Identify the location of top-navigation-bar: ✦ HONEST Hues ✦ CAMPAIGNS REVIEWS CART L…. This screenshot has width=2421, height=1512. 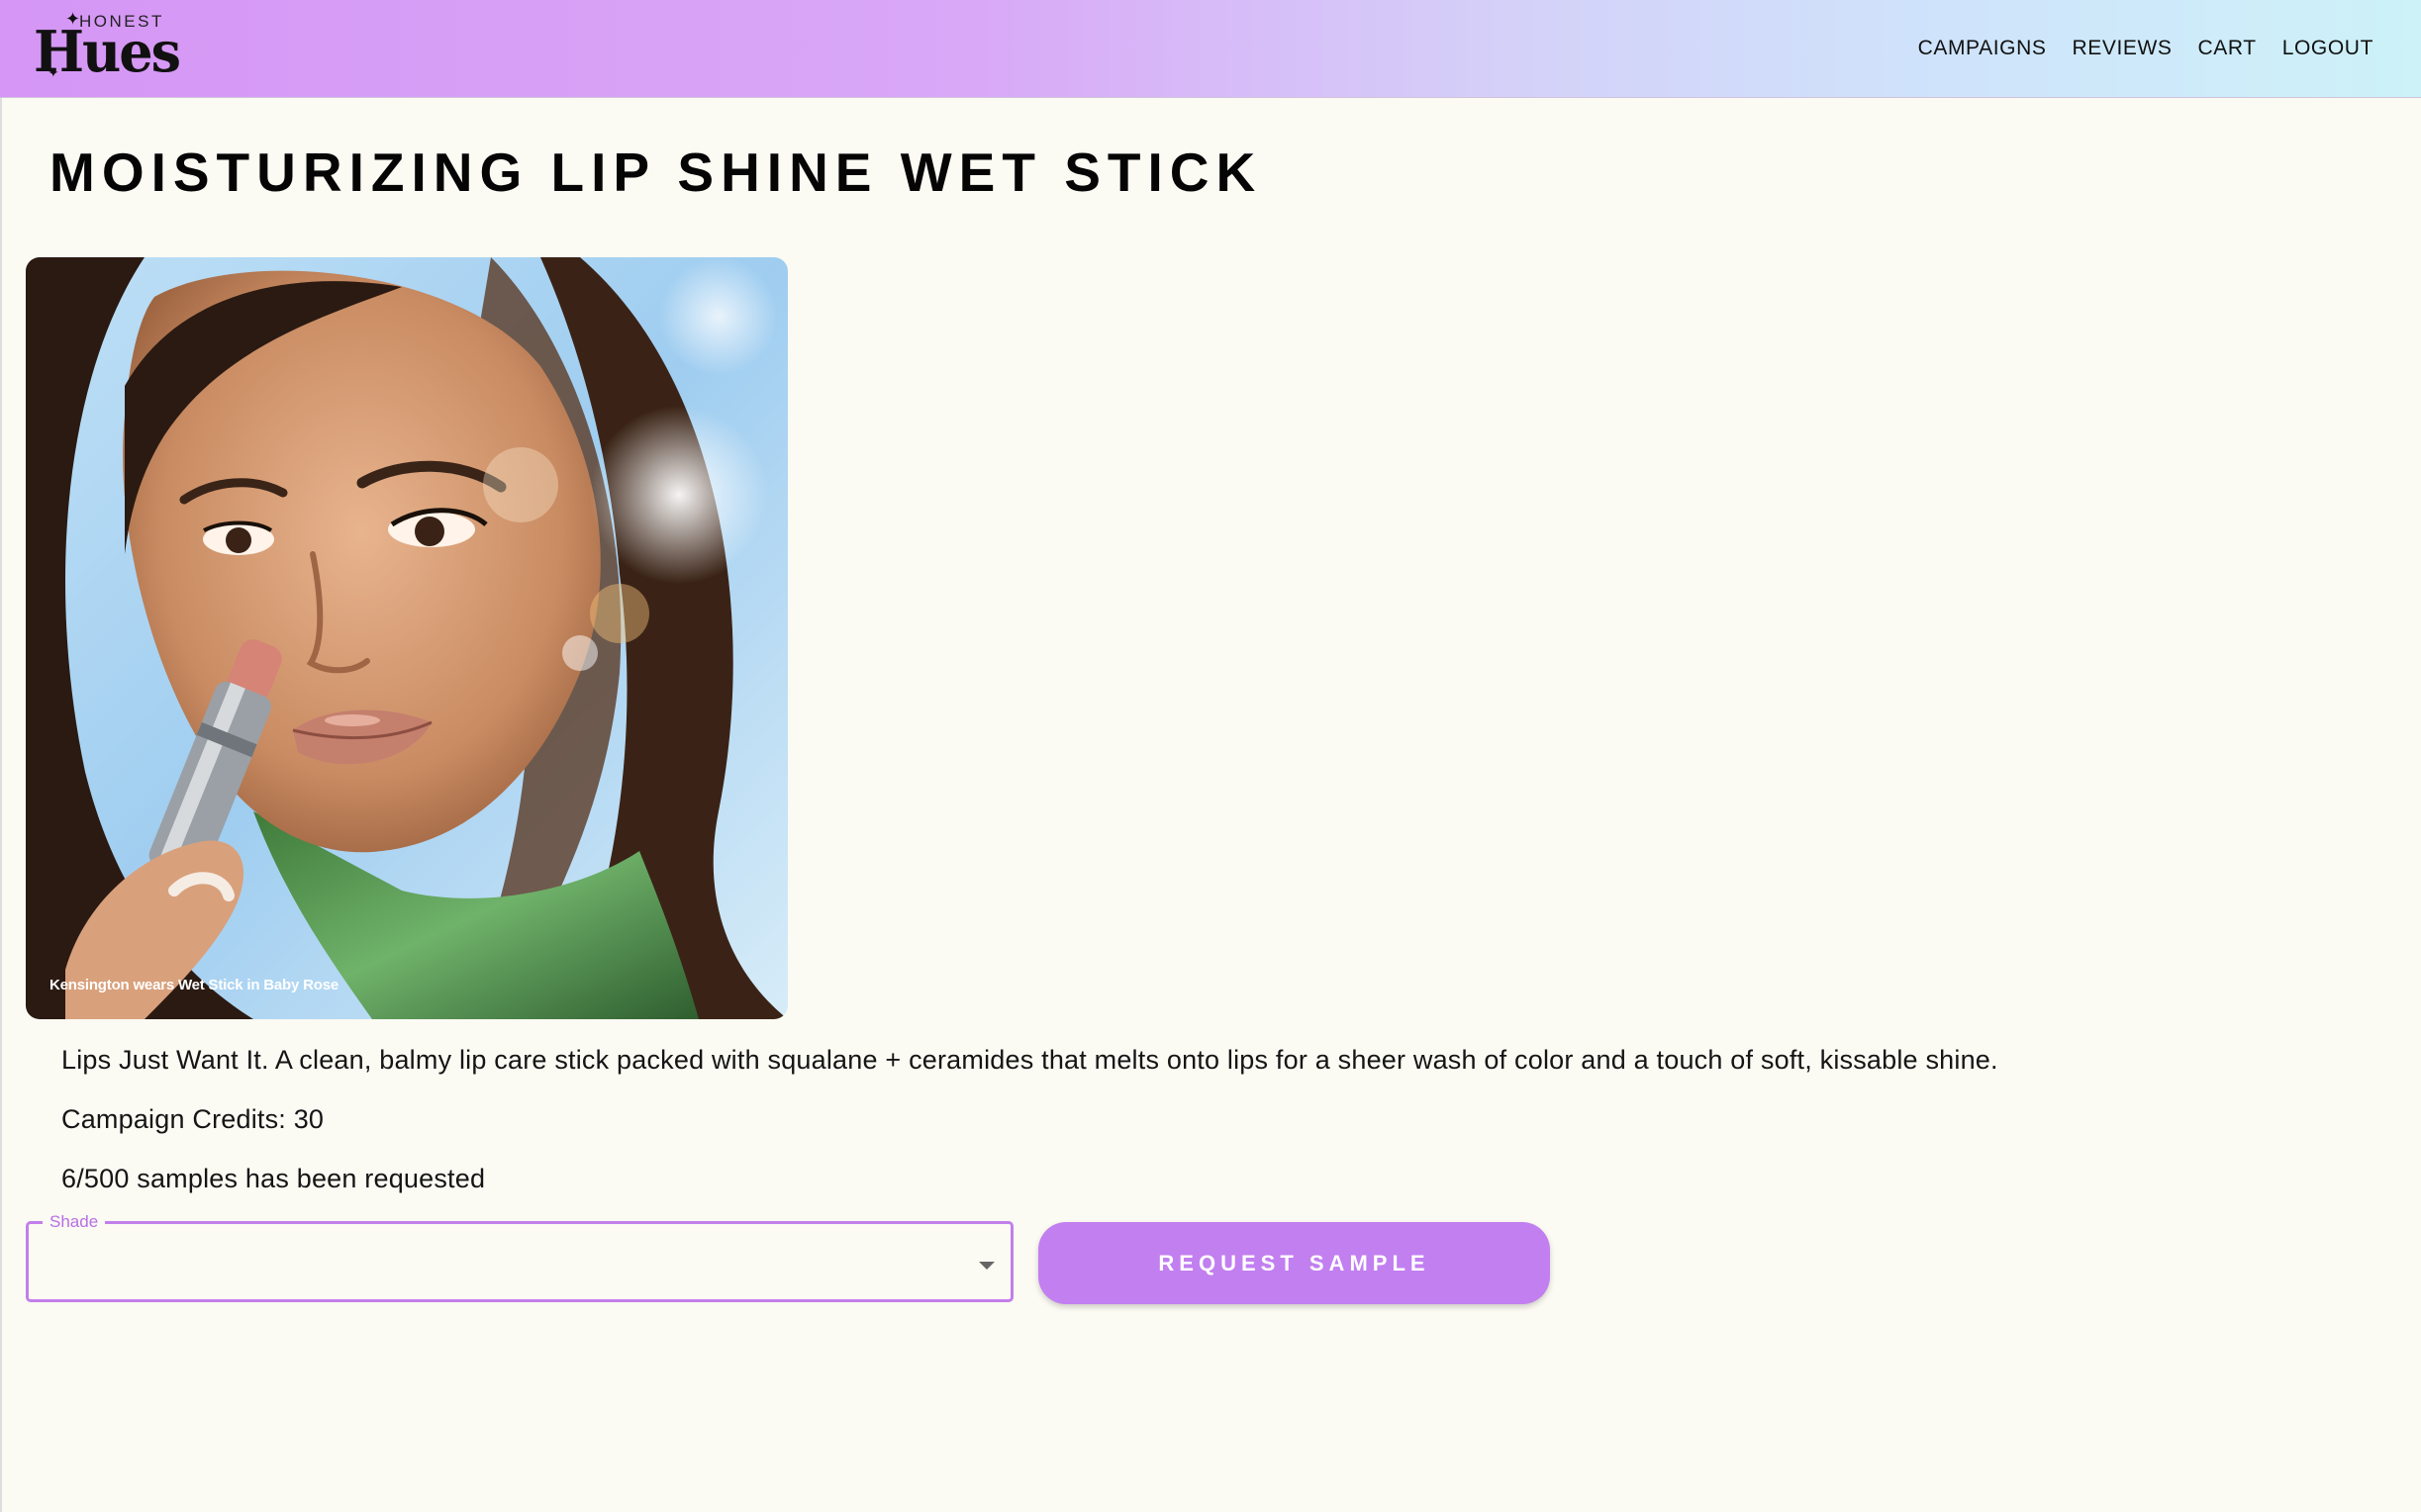
(1210, 49).